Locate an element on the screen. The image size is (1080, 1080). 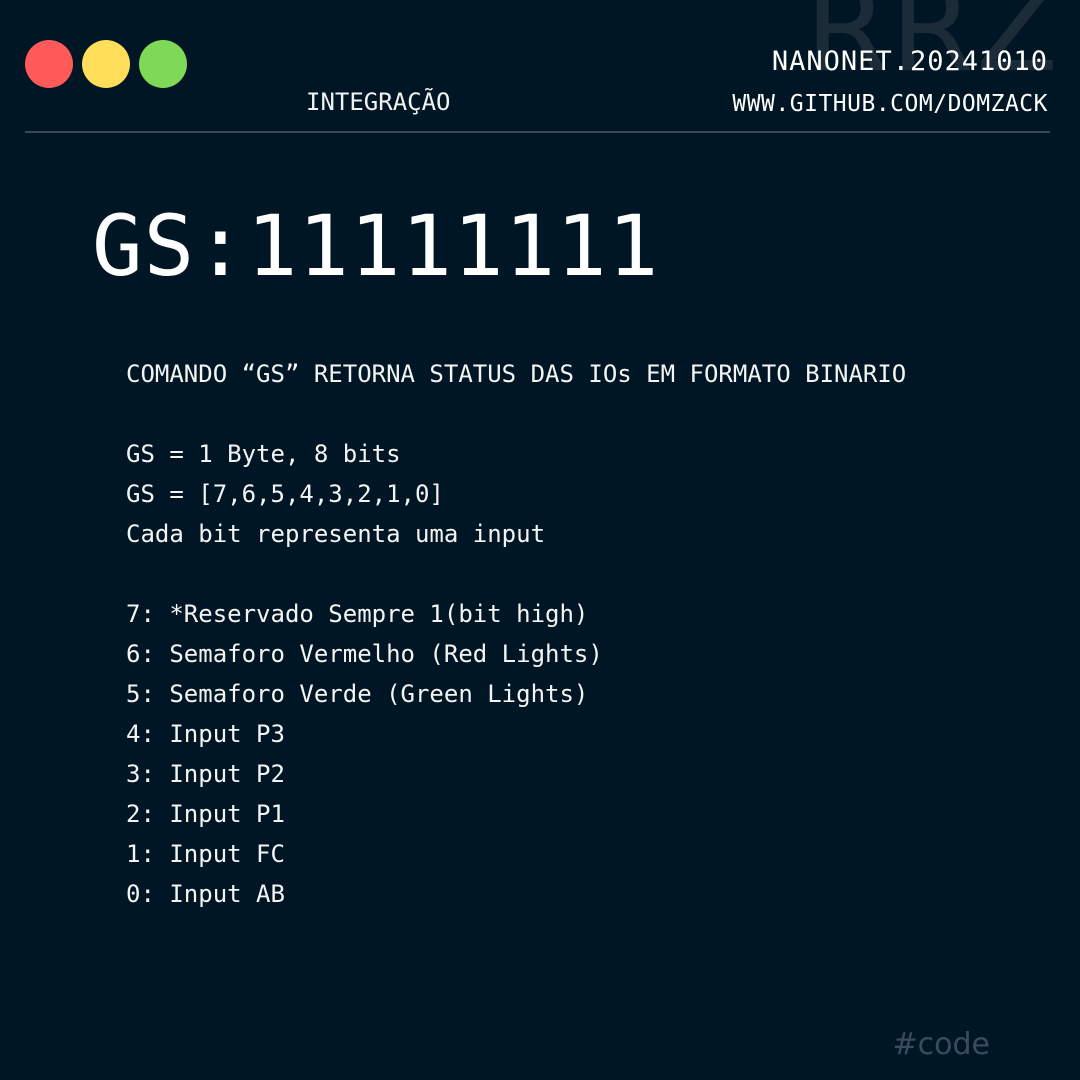
build-id: NANONET.20241010 is located at coordinates (909, 61).